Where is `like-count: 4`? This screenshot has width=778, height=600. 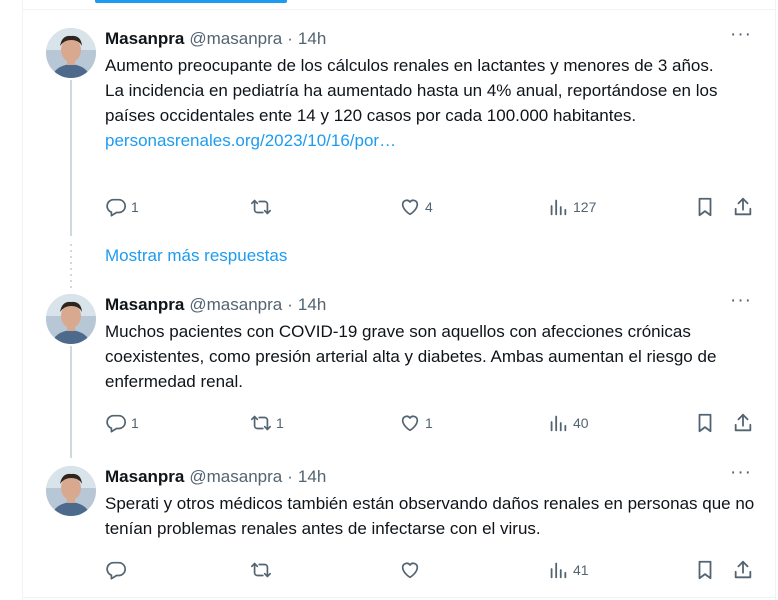
like-count: 4 is located at coordinates (429, 207).